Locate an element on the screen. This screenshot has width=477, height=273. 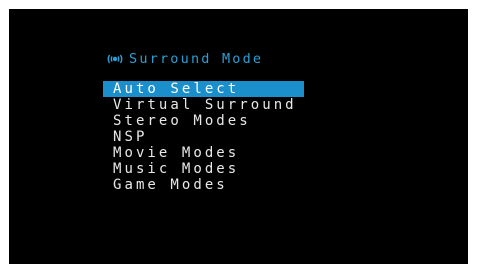
menu-item-auto-select: Auto Select is located at coordinates (203, 89).